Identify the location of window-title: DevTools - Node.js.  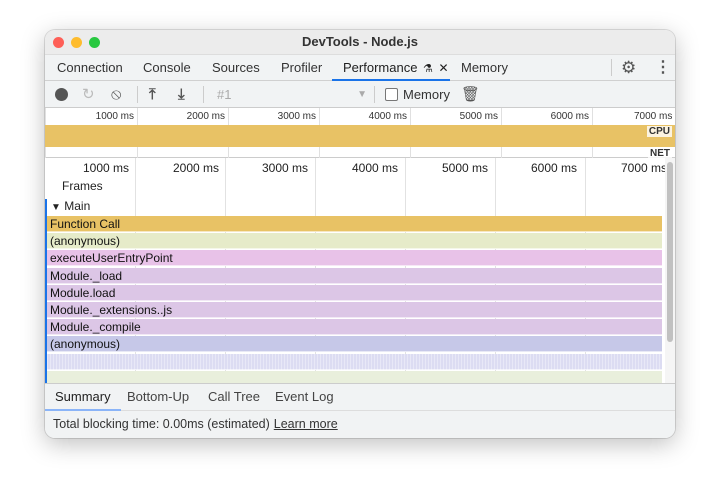
(360, 41).